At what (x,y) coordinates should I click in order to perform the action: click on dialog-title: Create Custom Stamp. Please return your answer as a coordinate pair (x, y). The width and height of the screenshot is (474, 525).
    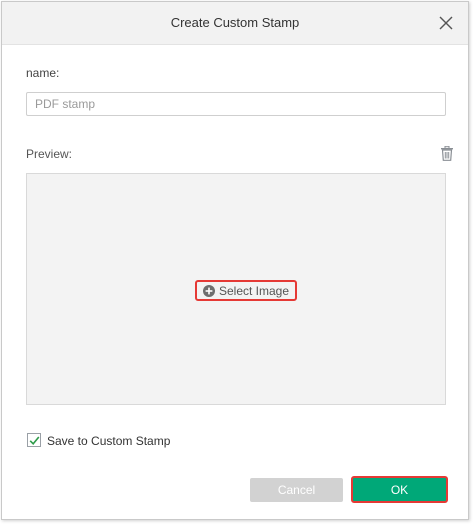
    Looking at the image, I should click on (235, 22).